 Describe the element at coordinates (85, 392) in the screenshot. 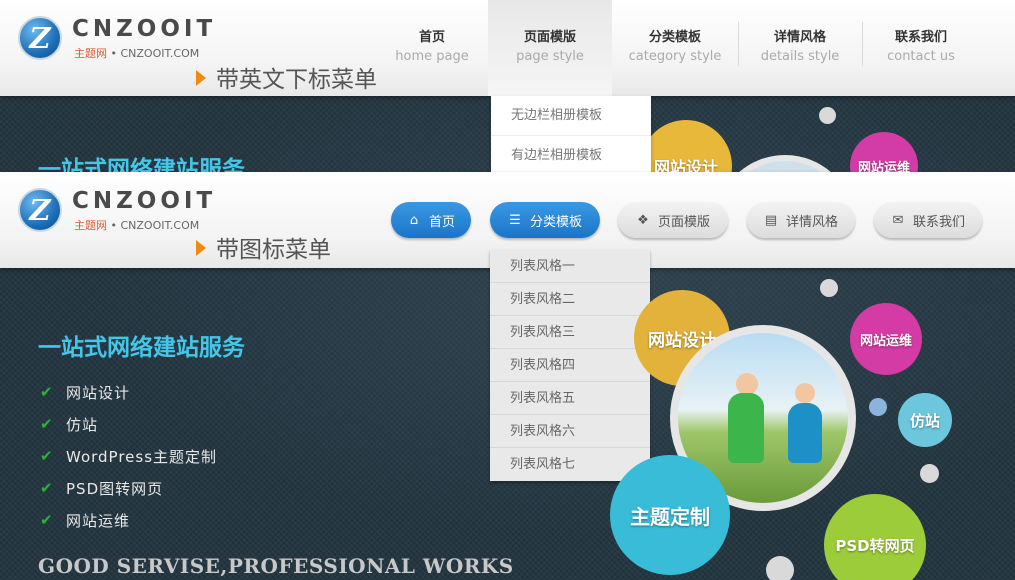

I see `feature-item: ✔ 网站设计` at that location.